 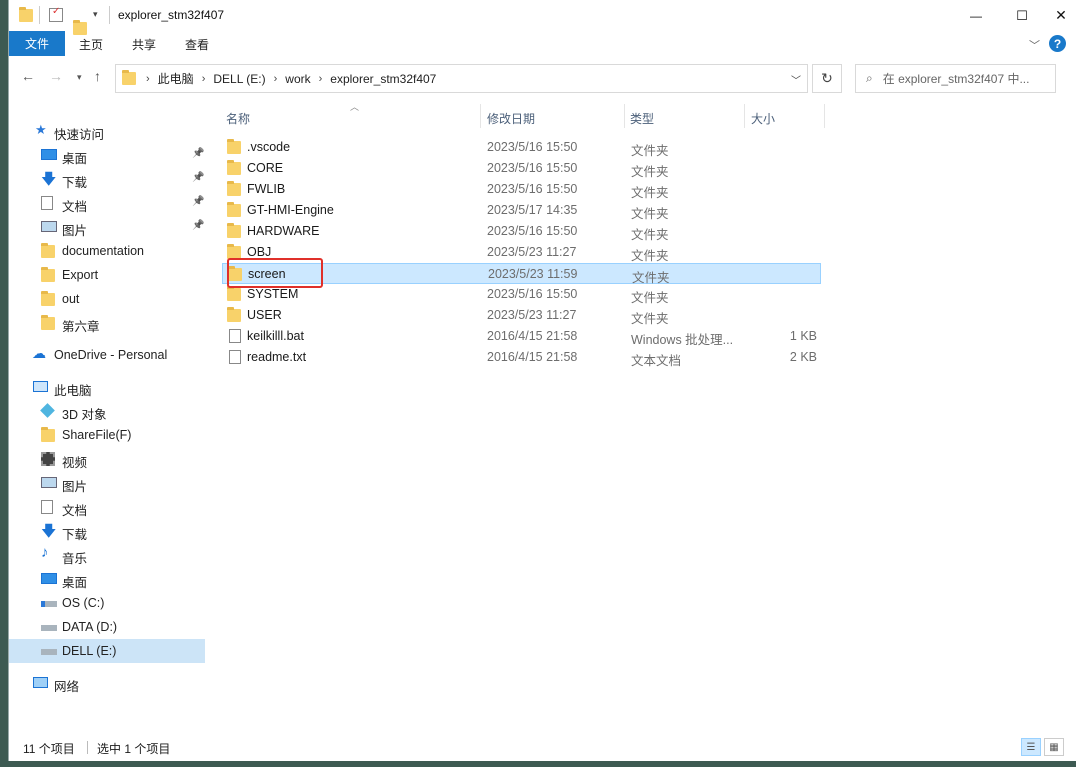 What do you see at coordinates (107, 203) in the screenshot?
I see `sidebar-item-quick-2: 文档 📌` at bounding box center [107, 203].